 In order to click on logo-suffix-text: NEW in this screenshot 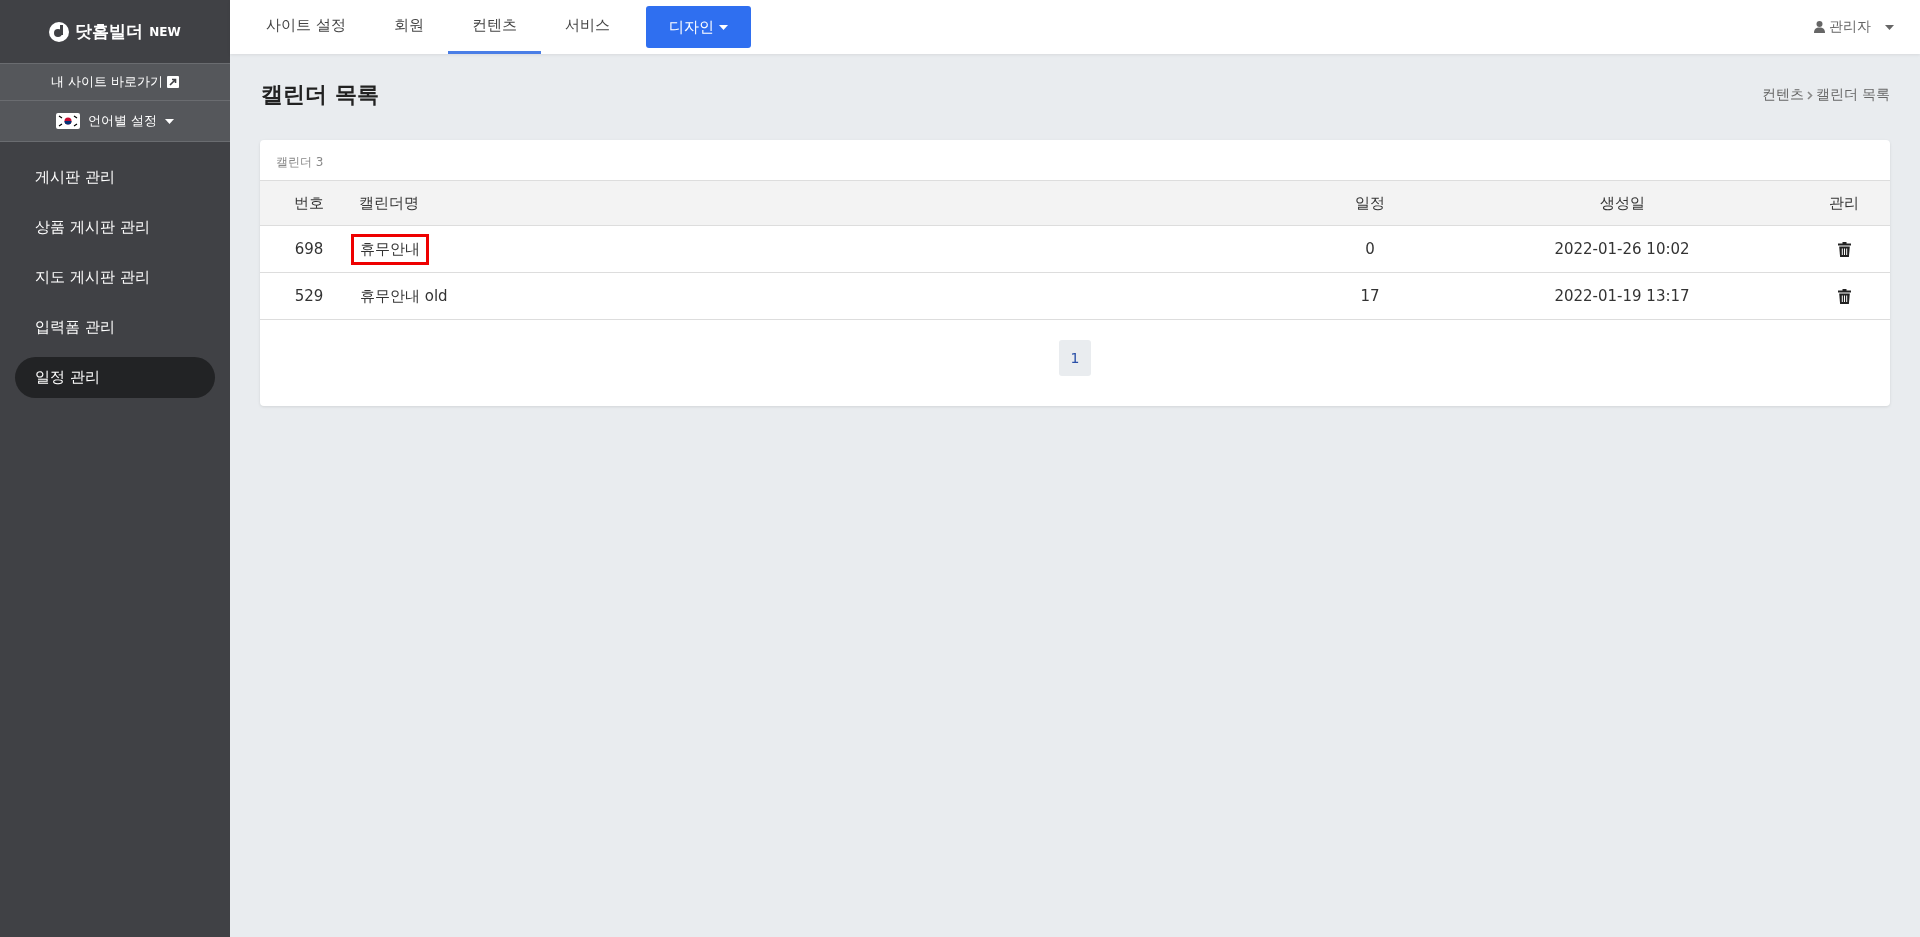, I will do `click(165, 31)`.